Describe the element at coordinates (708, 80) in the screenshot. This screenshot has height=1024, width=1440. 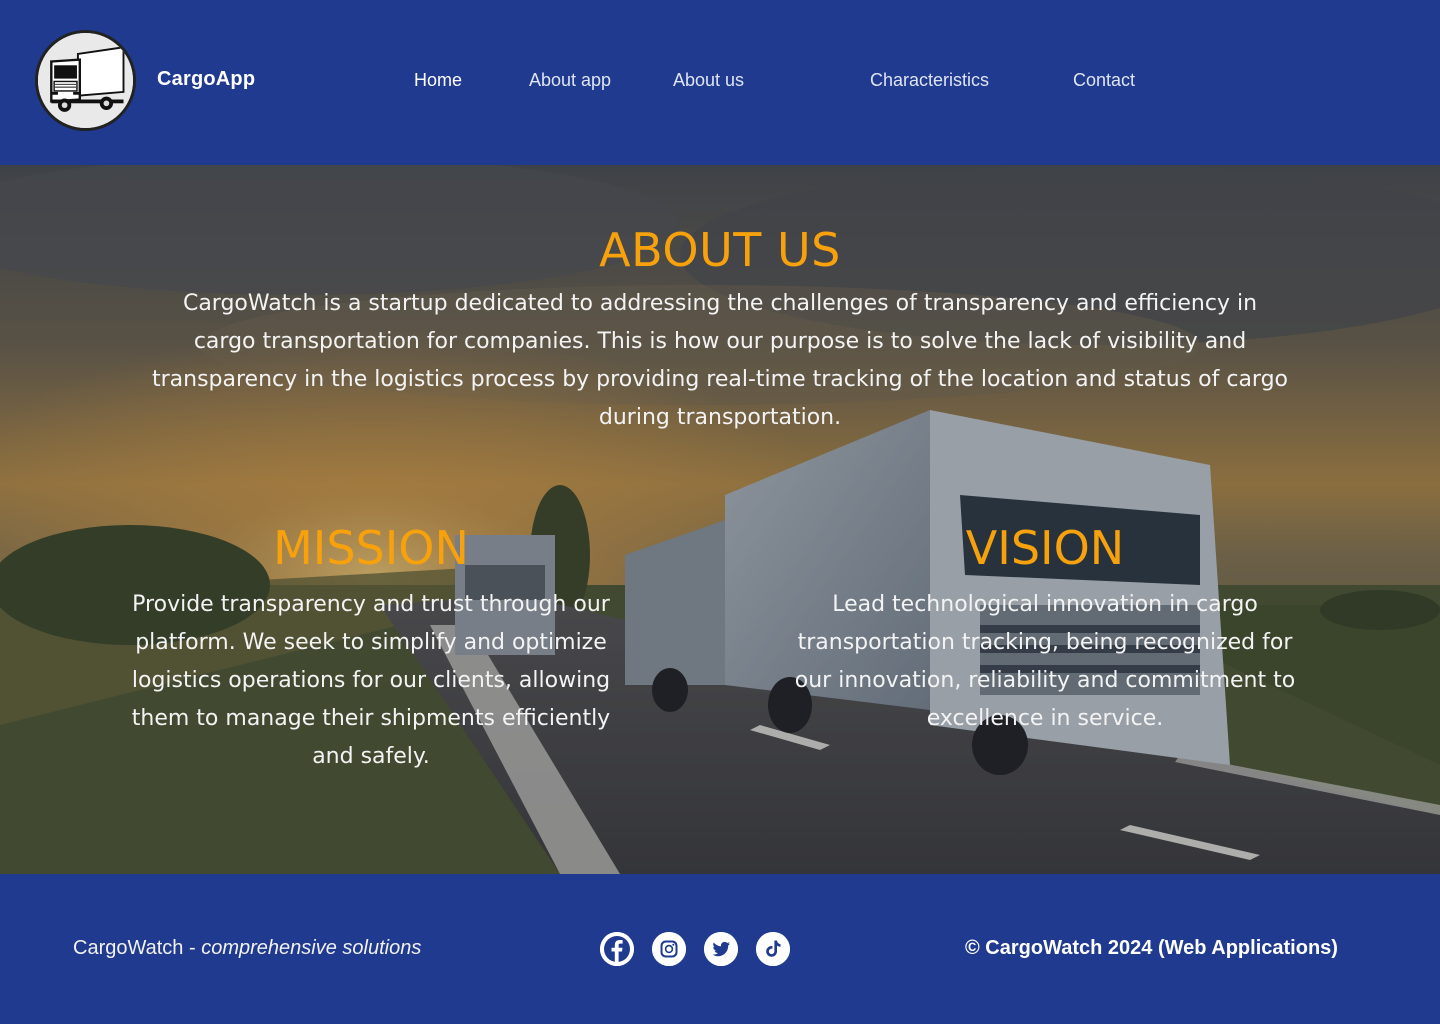
I see `nav-about-us: About us` at that location.